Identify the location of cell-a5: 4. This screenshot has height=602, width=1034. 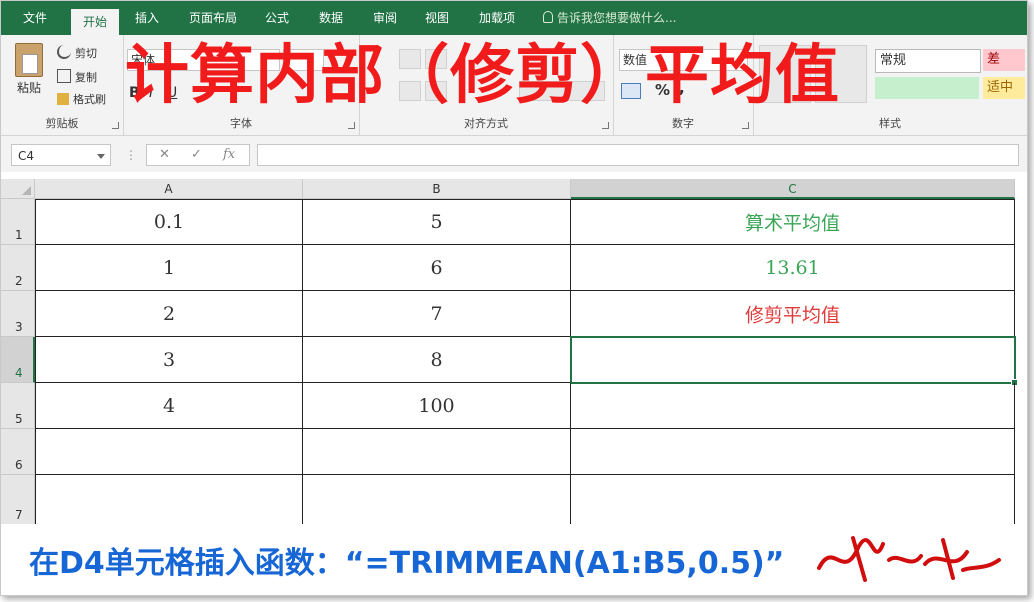
(169, 406).